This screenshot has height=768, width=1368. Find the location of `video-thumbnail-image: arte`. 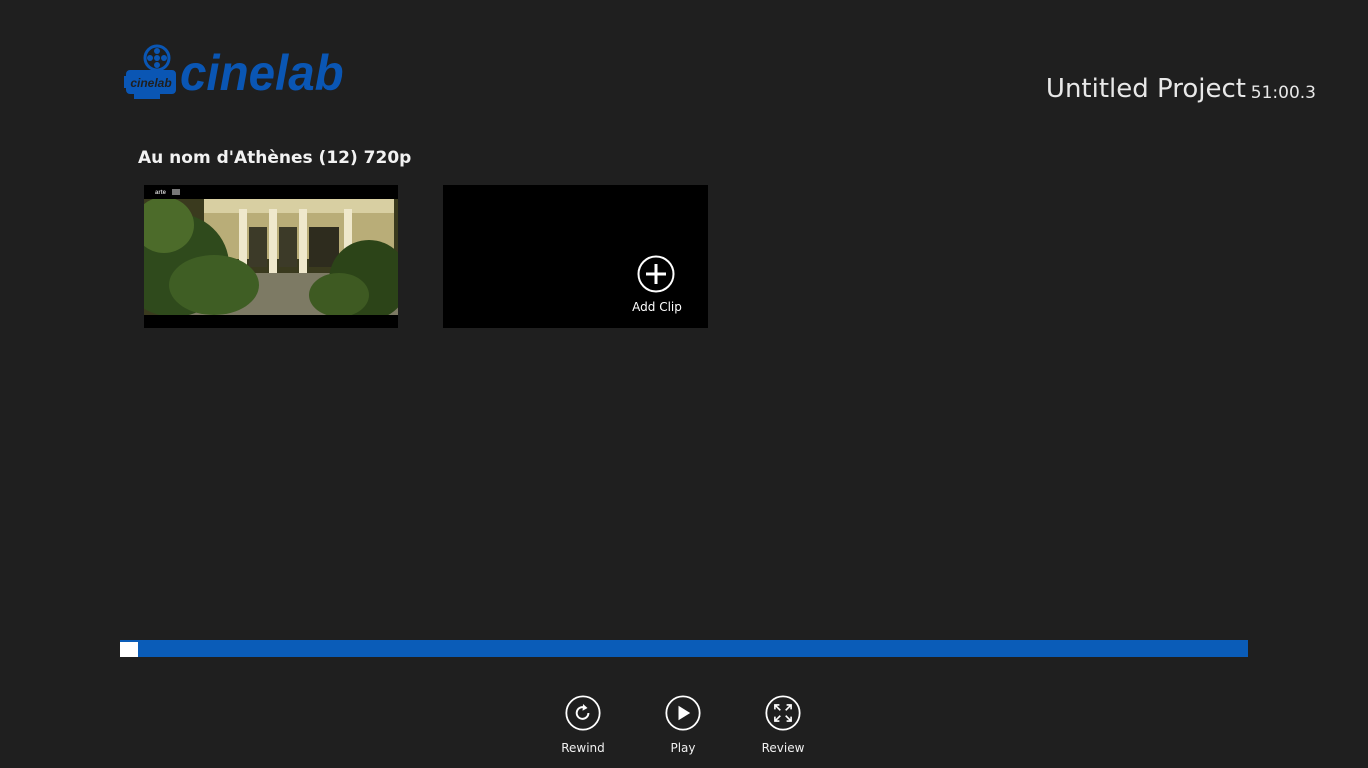

video-thumbnail-image: arte is located at coordinates (271, 256).